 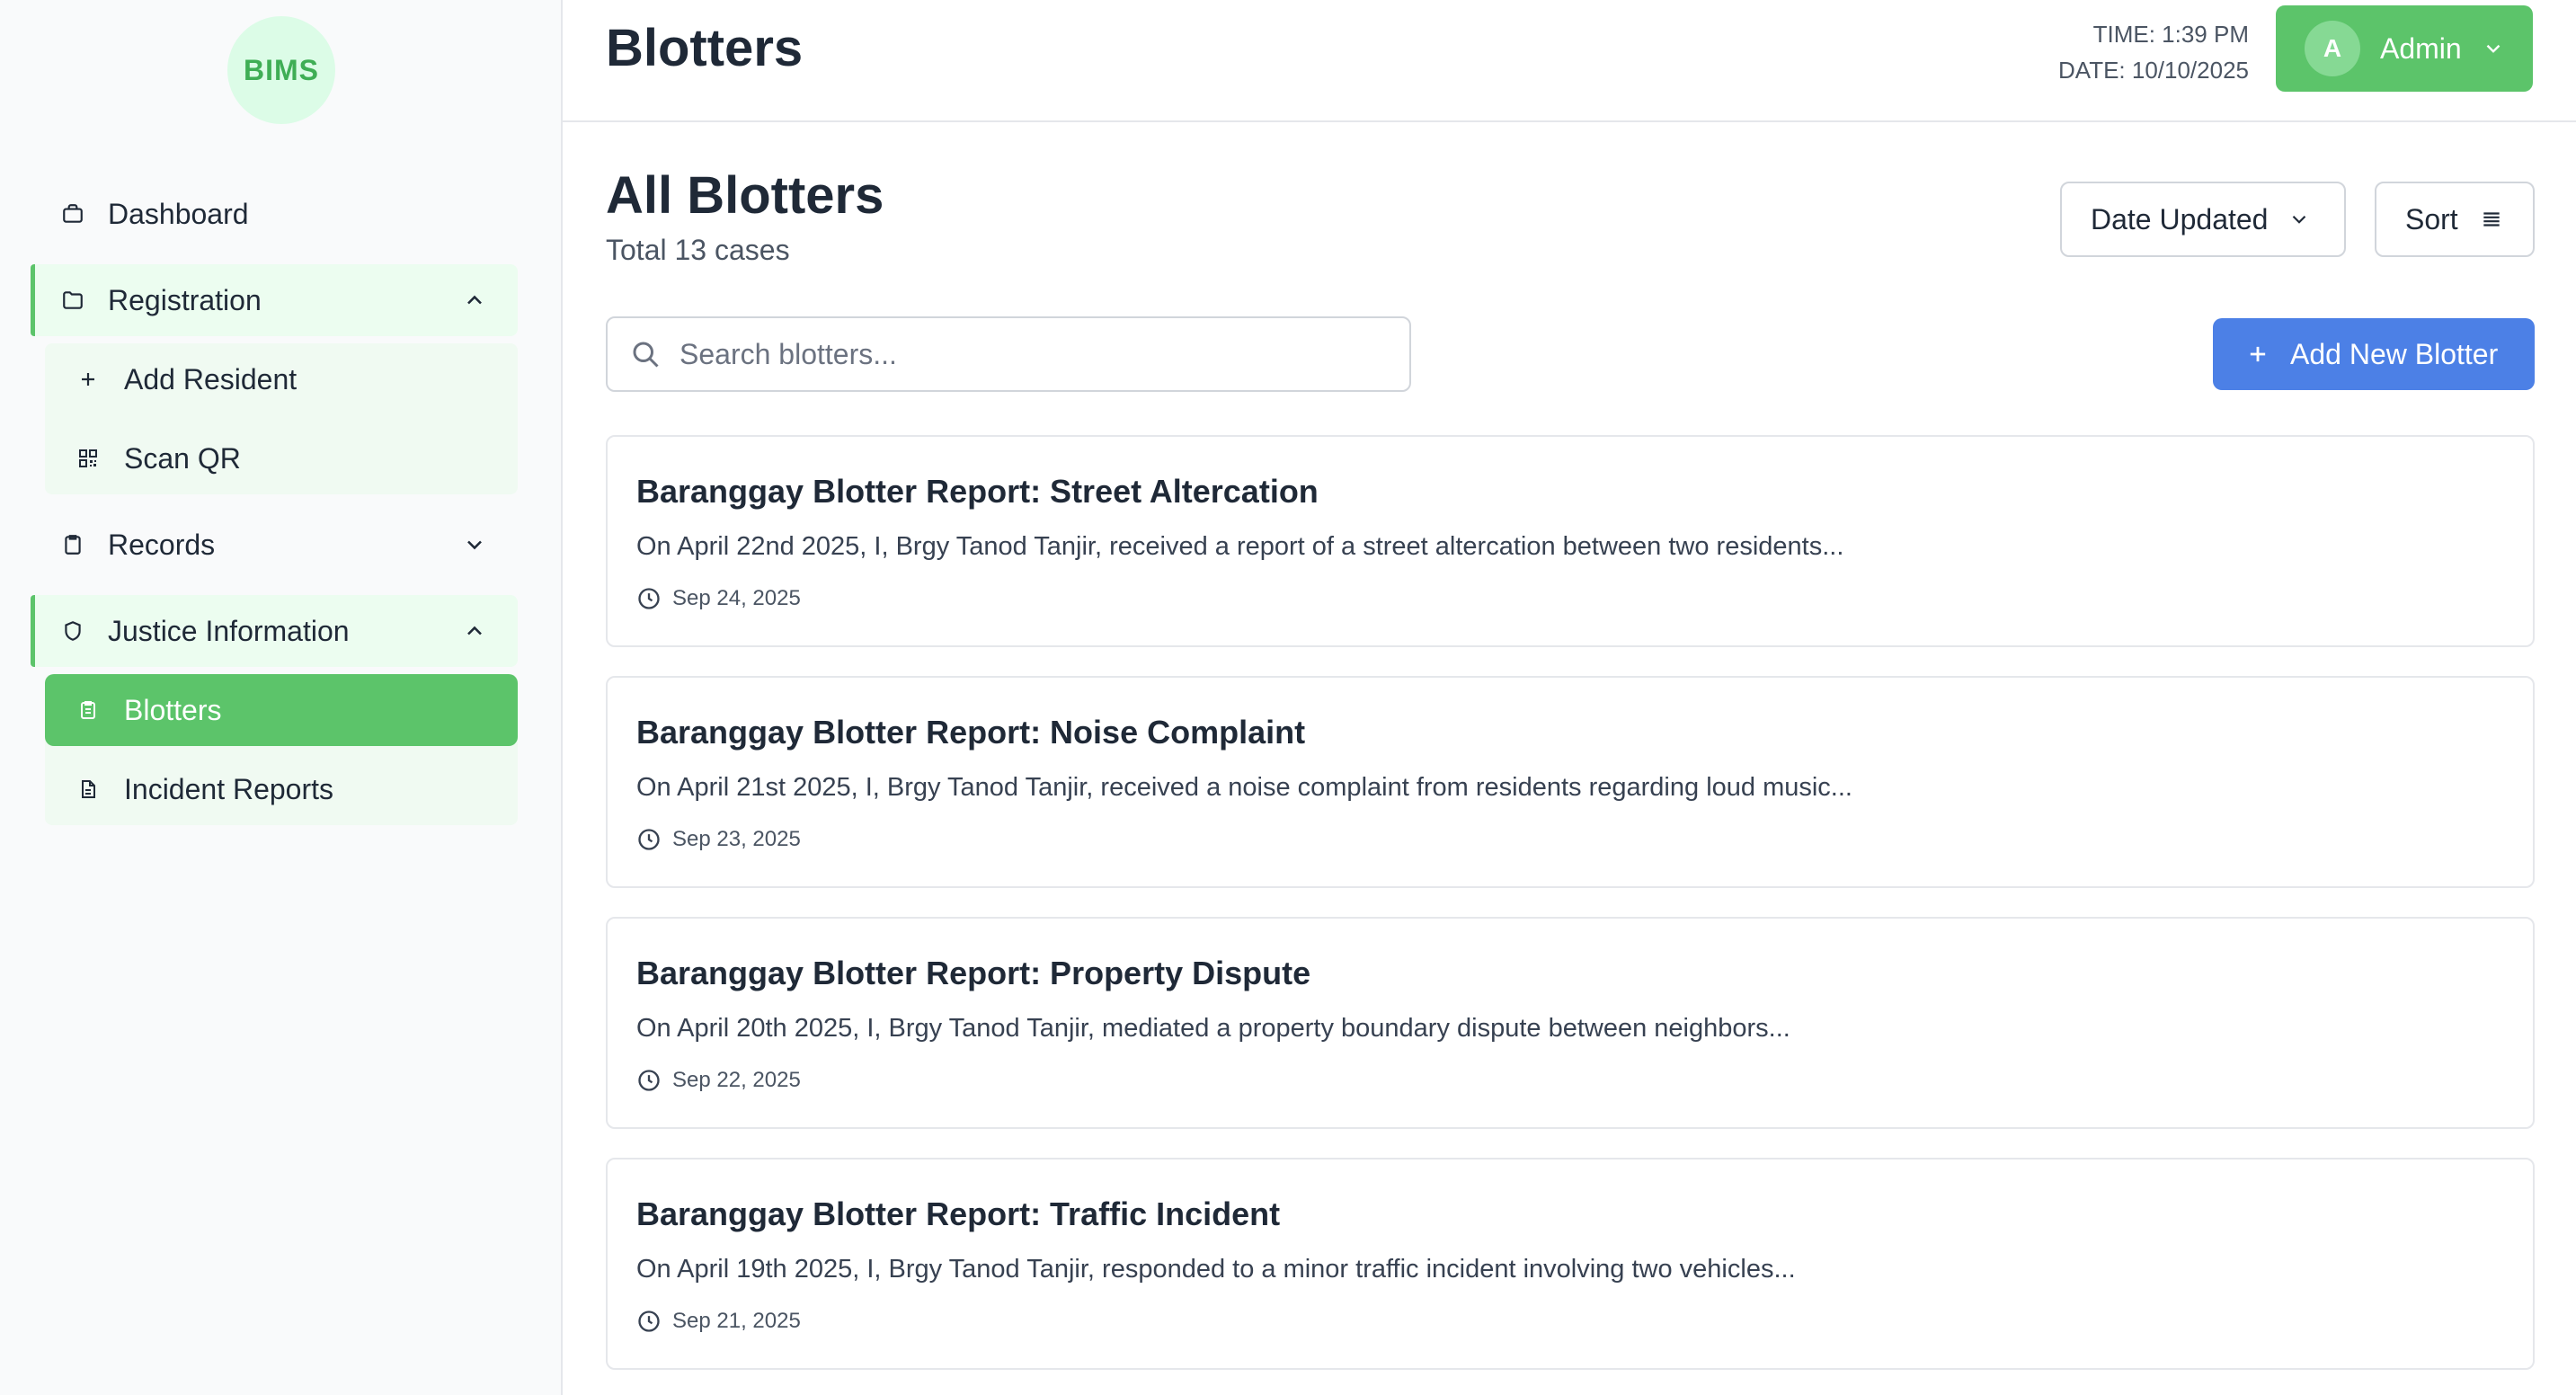 I want to click on sidebar-item-blotters: Blotters, so click(x=281, y=710).